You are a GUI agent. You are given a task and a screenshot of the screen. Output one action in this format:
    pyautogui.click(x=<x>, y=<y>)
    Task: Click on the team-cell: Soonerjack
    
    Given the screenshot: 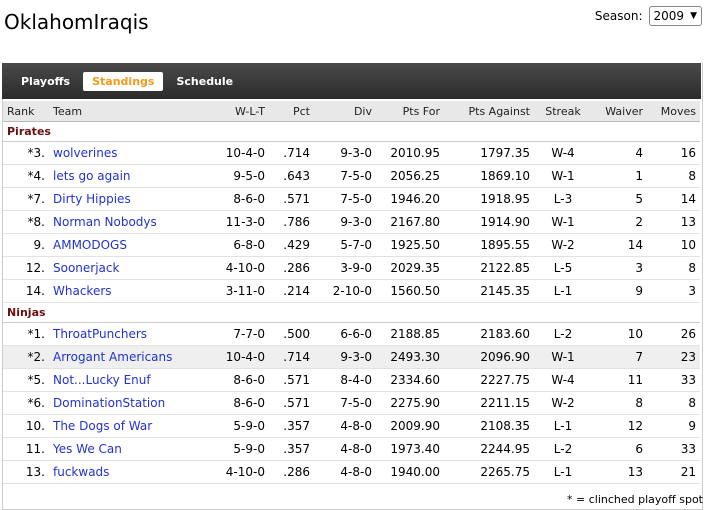 What is the action you would take?
    pyautogui.click(x=129, y=268)
    